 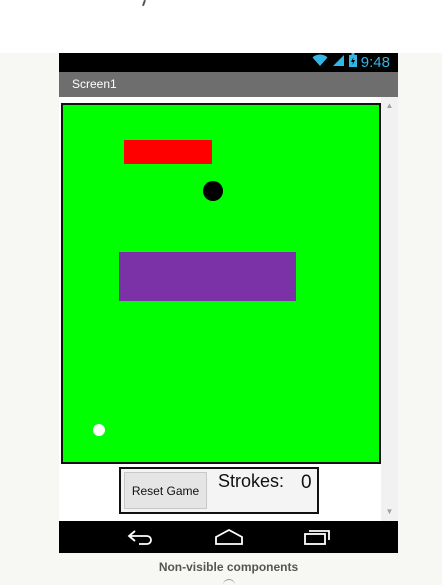 I want to click on red-rectangle-sprite, so click(x=168, y=152).